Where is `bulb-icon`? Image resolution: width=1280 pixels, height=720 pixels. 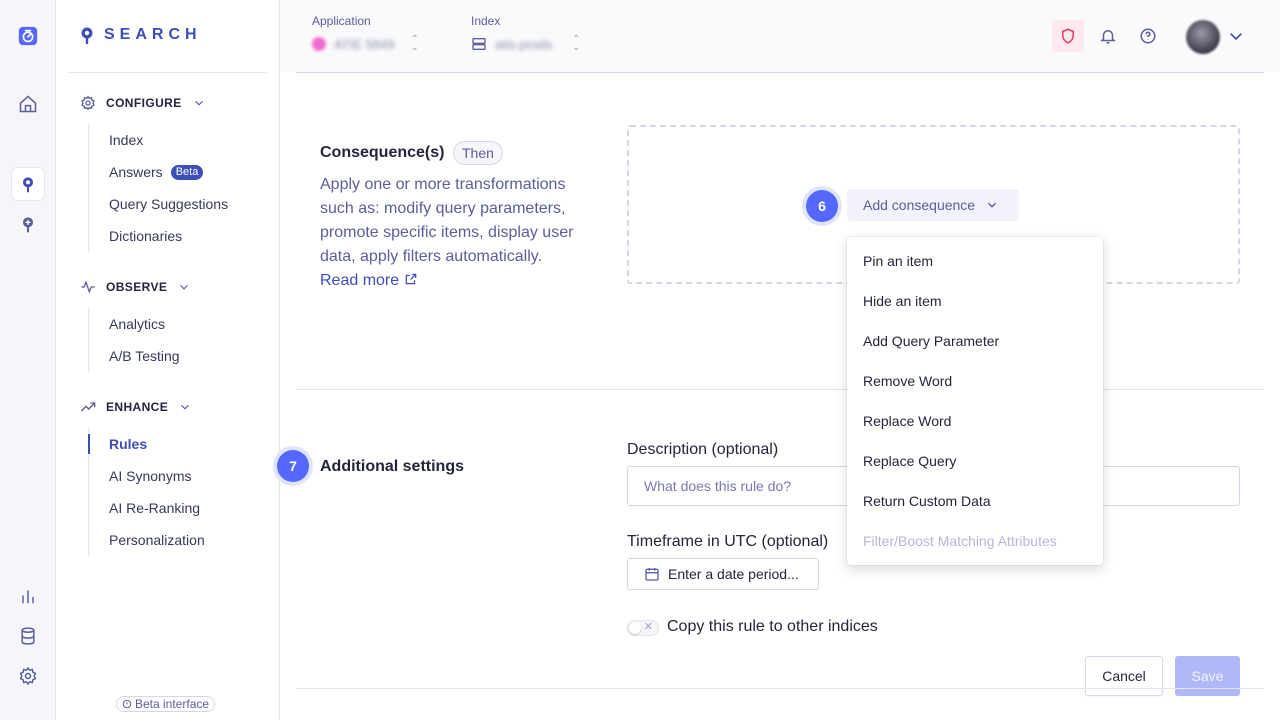 bulb-icon is located at coordinates (28, 224).